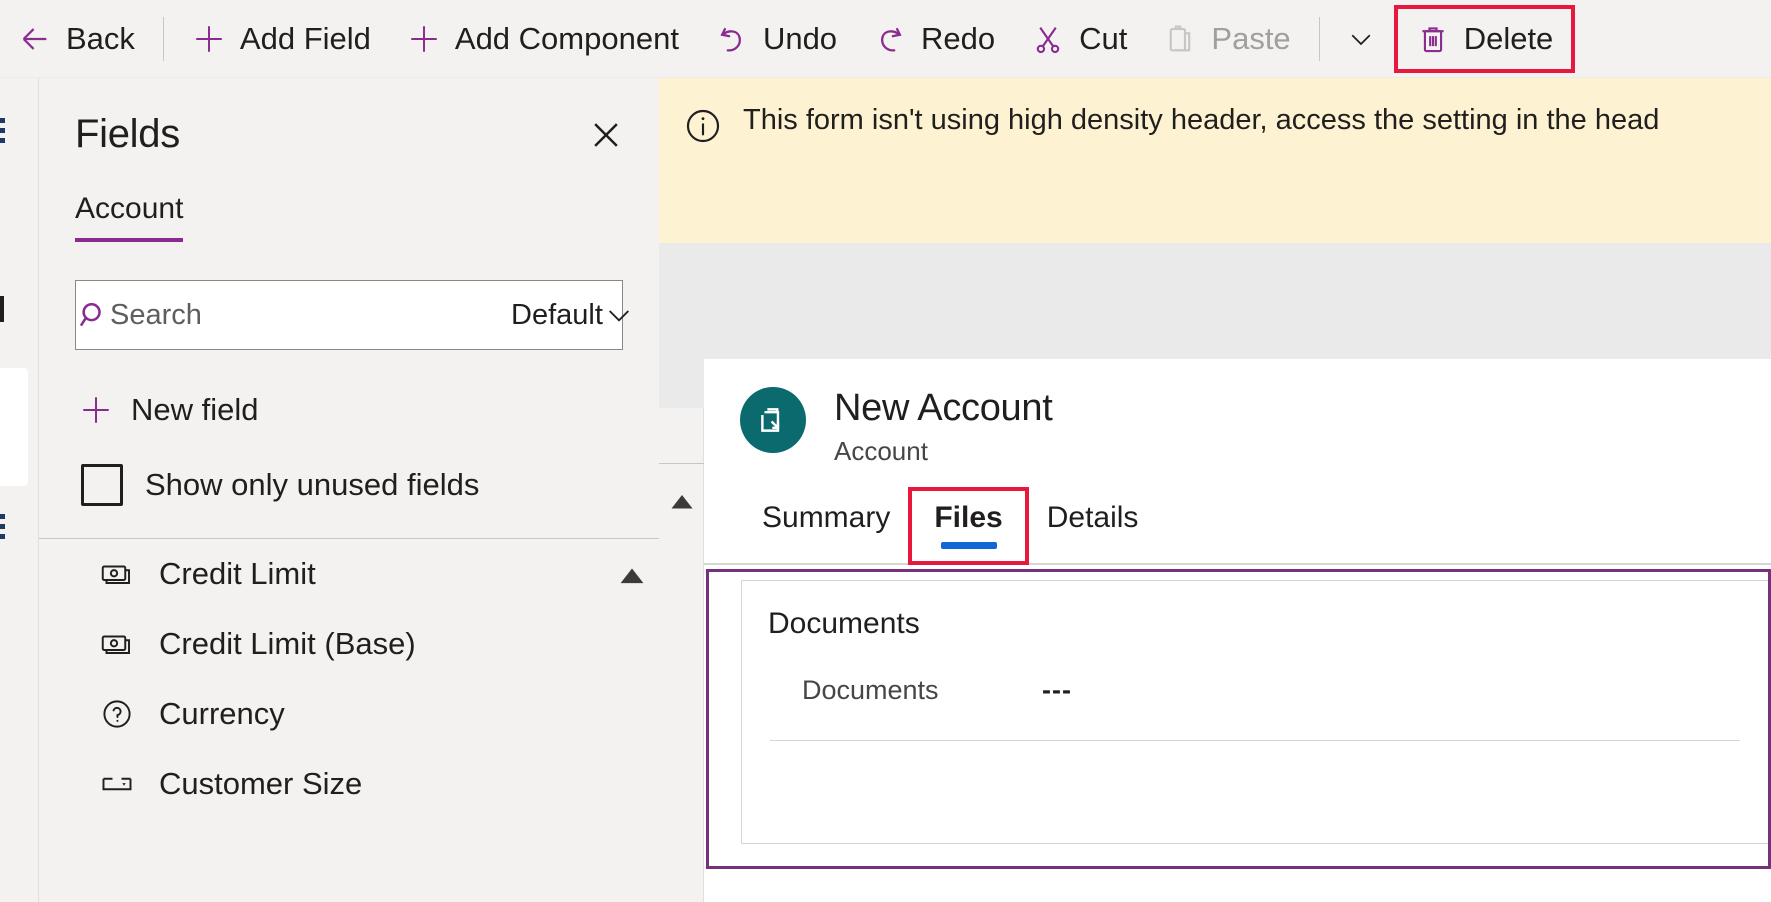 The height and width of the screenshot is (902, 1771). I want to click on redo-button: Redo, so click(934, 39).